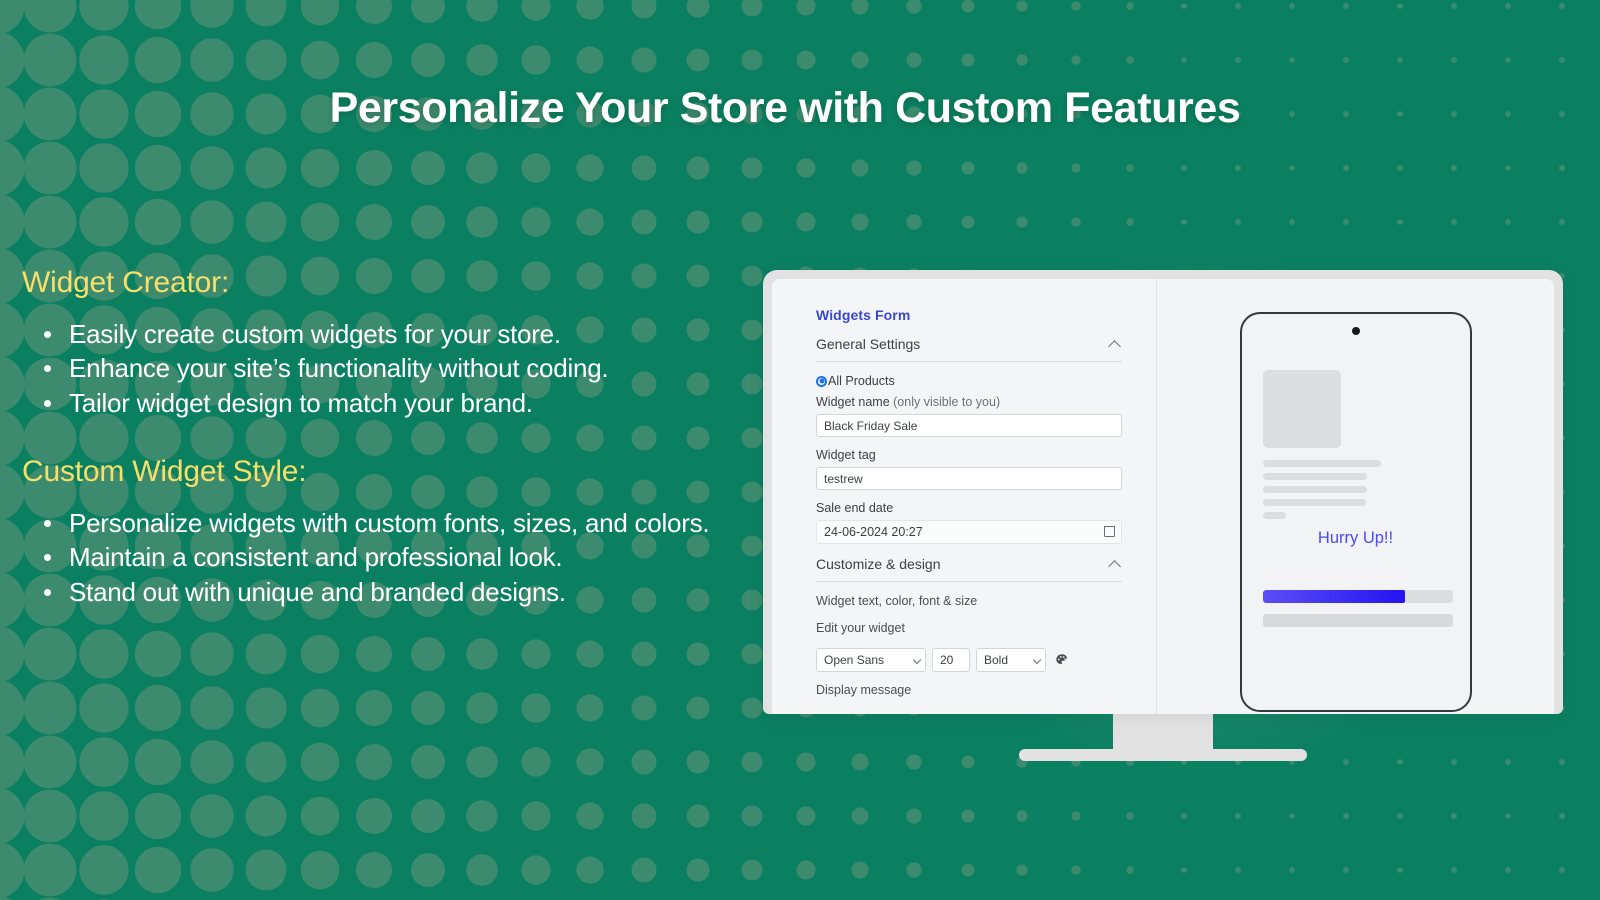  I want to click on edit-widget-label: Edit your widget, so click(860, 628).